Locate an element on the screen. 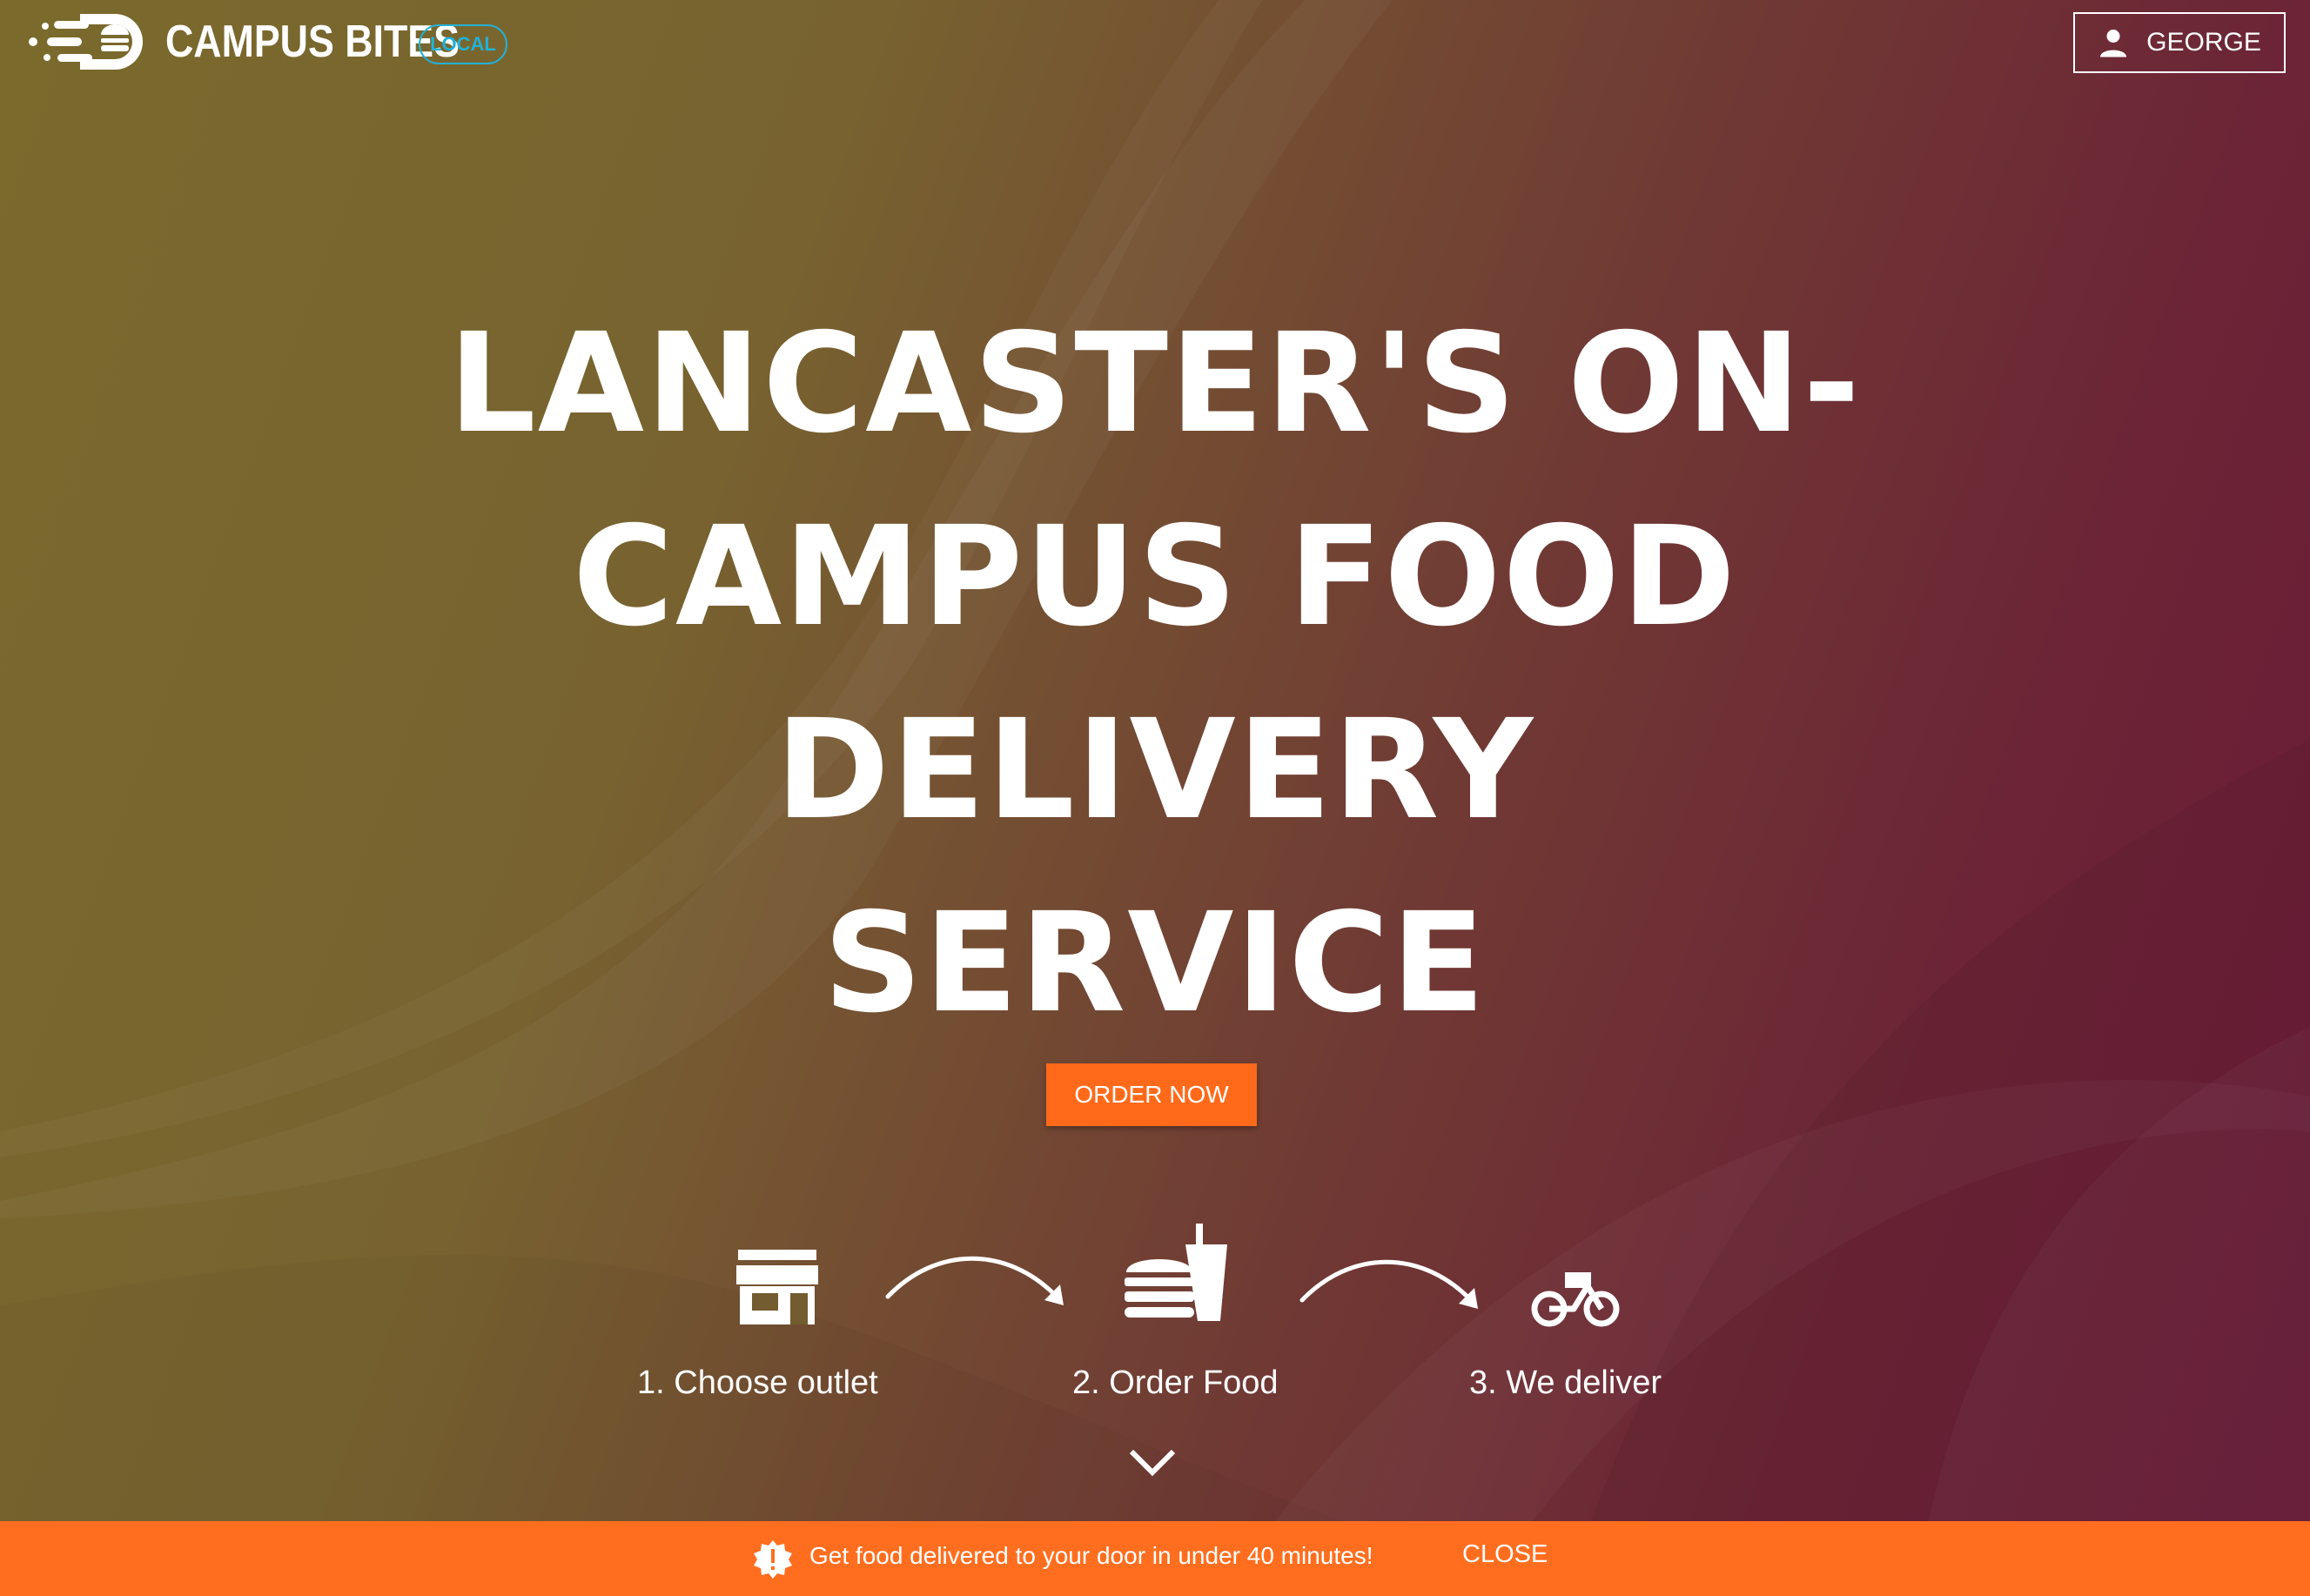 The height and width of the screenshot is (1596, 2310). user-icon is located at coordinates (2113, 43).